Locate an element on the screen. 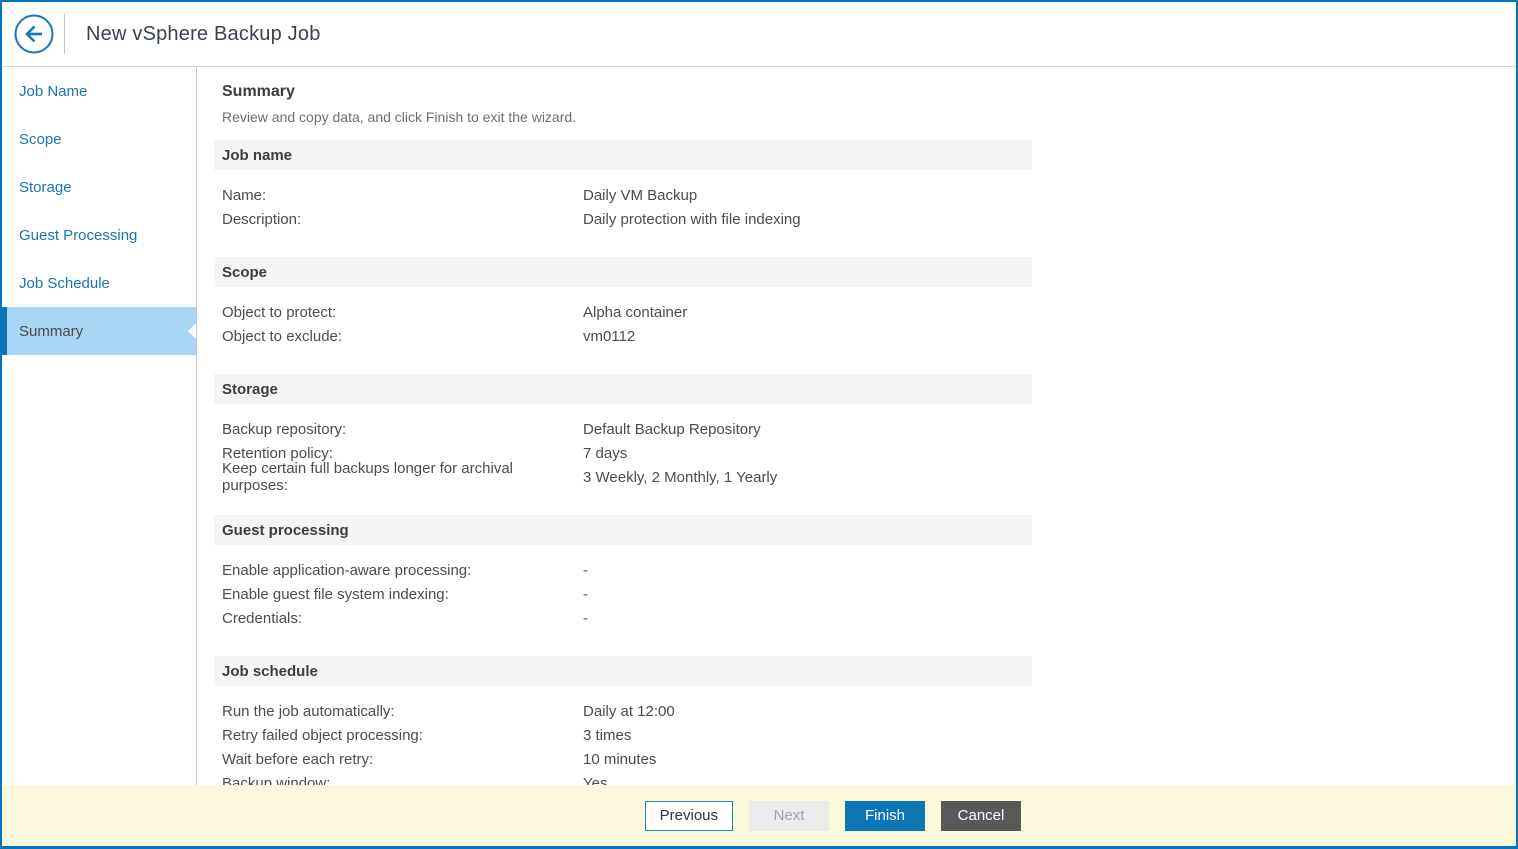  sidebar-item-job-name: Job Name is located at coordinates (99, 91).